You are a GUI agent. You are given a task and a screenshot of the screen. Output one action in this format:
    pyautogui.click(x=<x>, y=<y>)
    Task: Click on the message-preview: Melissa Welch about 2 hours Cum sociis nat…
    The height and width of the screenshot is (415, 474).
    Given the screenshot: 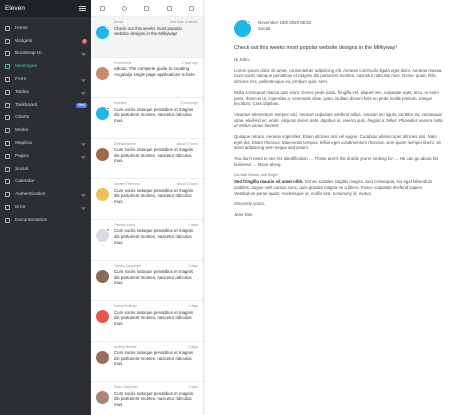 What is the action you would take?
    pyautogui.click(x=156, y=160)
    